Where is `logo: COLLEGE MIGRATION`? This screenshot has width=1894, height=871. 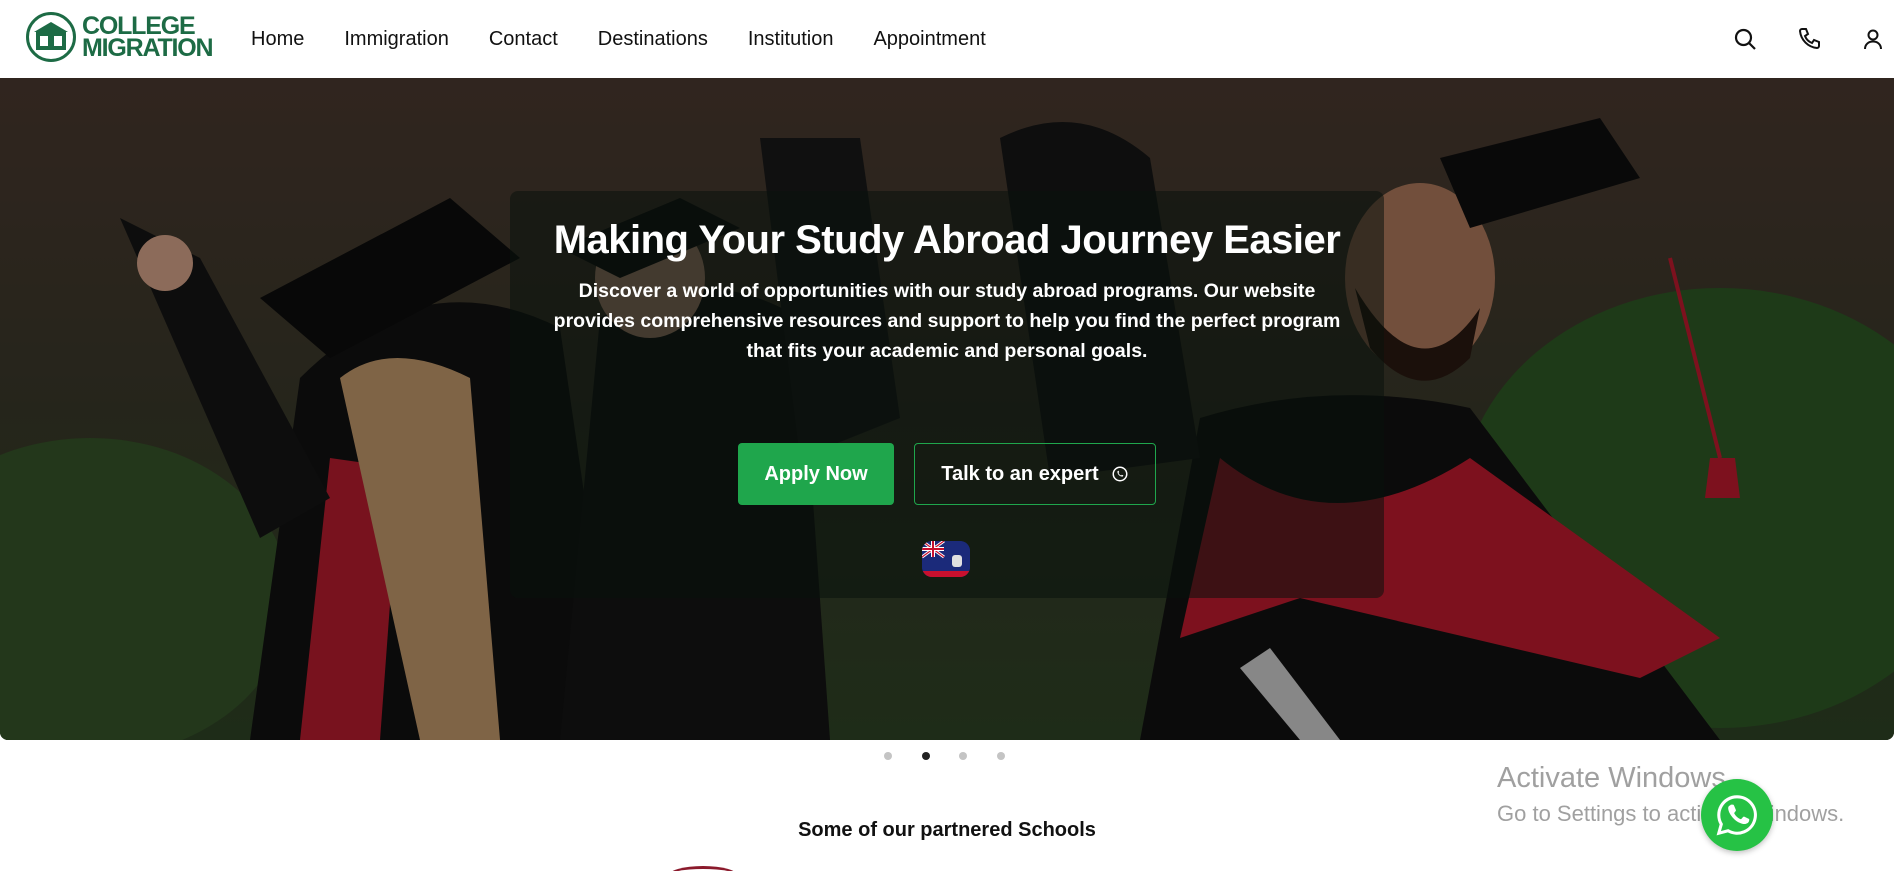 logo: COLLEGE MIGRATION is located at coordinates (120, 37).